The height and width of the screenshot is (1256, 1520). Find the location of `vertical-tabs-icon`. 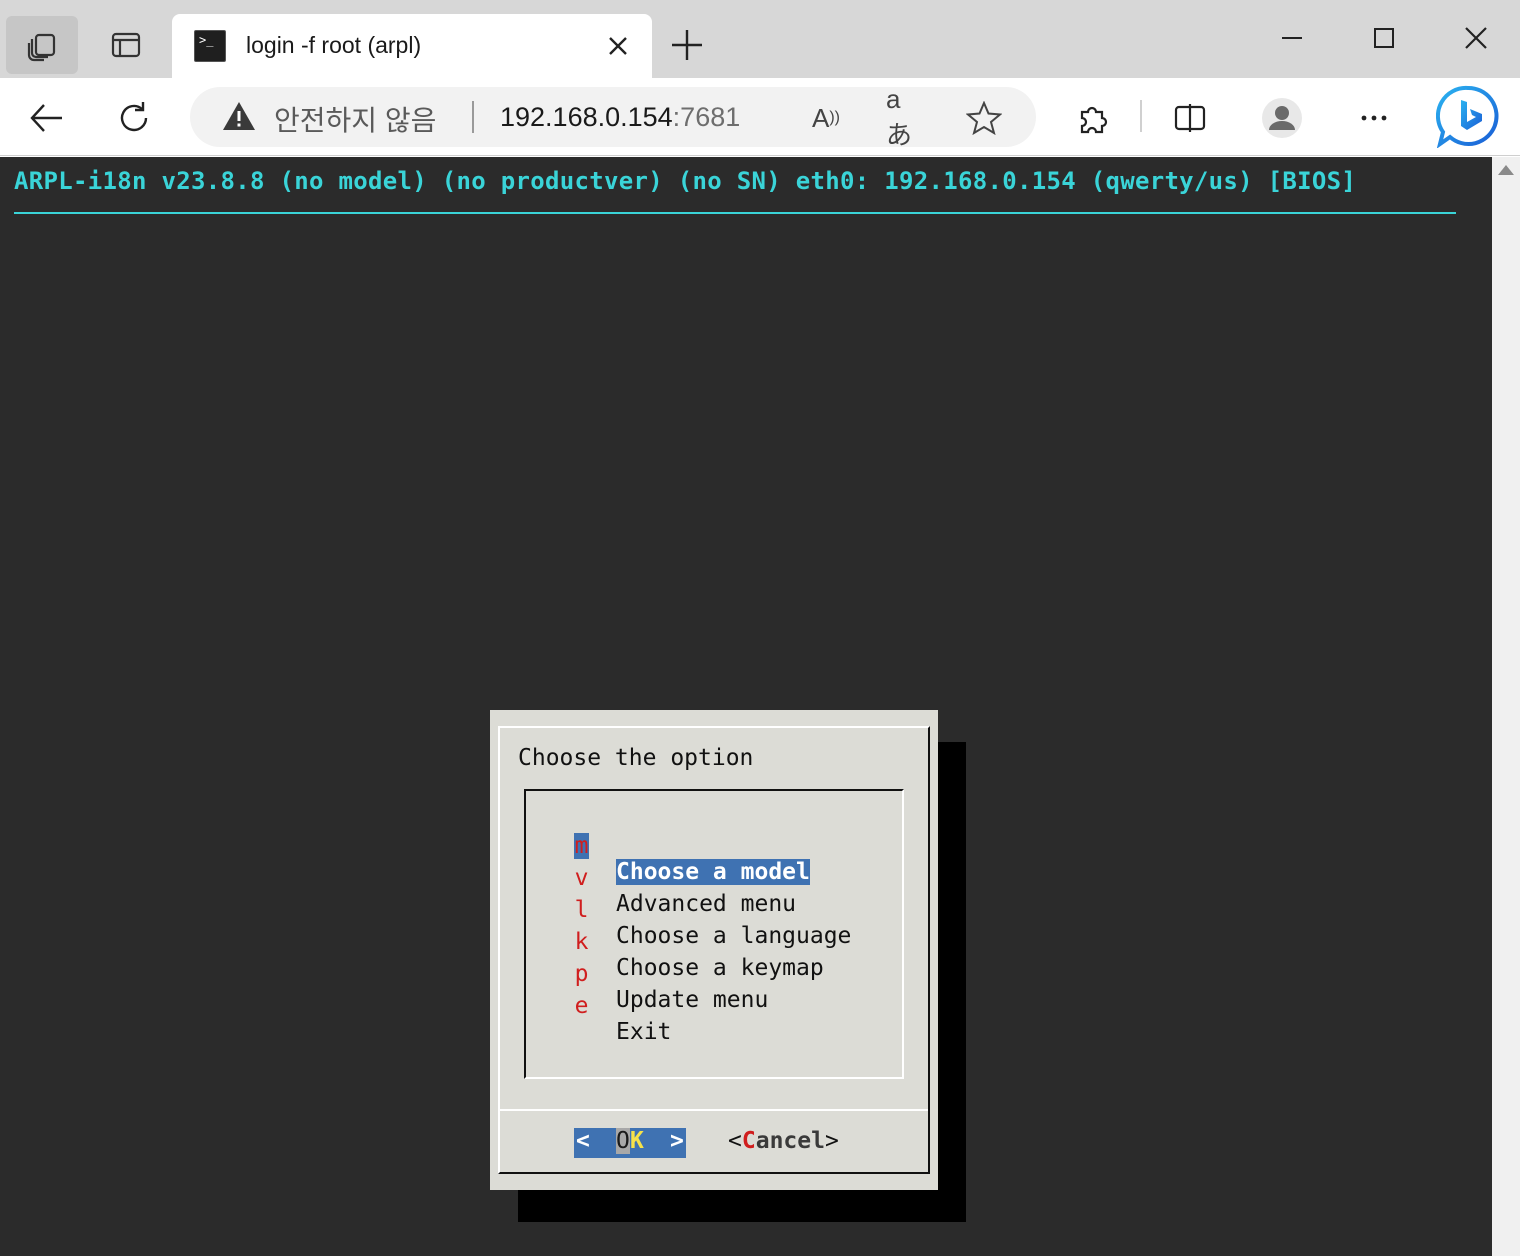

vertical-tabs-icon is located at coordinates (126, 45).